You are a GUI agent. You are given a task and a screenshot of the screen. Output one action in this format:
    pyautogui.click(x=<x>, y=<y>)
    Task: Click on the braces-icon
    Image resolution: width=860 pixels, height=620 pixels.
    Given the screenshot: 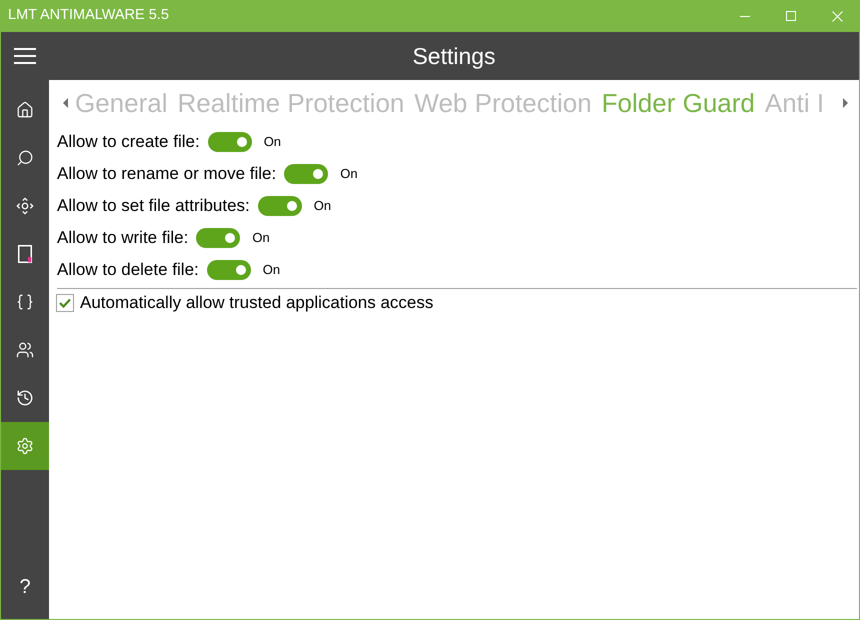 What is the action you would take?
    pyautogui.click(x=25, y=302)
    